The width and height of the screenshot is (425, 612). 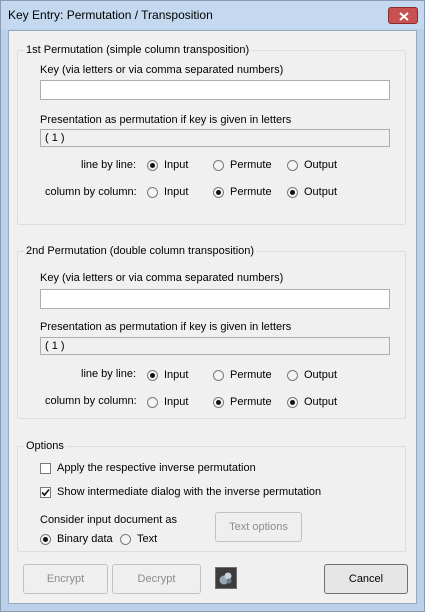 What do you see at coordinates (156, 579) in the screenshot?
I see `decrypt-button: Decrypt` at bounding box center [156, 579].